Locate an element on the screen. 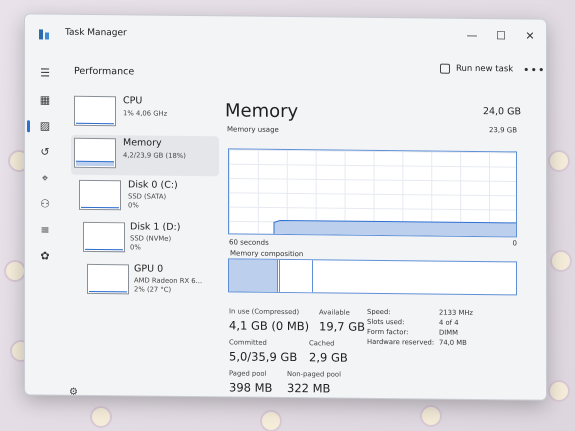 This screenshot has height=431, width=575. task-manager-app-icon is located at coordinates (45, 34).